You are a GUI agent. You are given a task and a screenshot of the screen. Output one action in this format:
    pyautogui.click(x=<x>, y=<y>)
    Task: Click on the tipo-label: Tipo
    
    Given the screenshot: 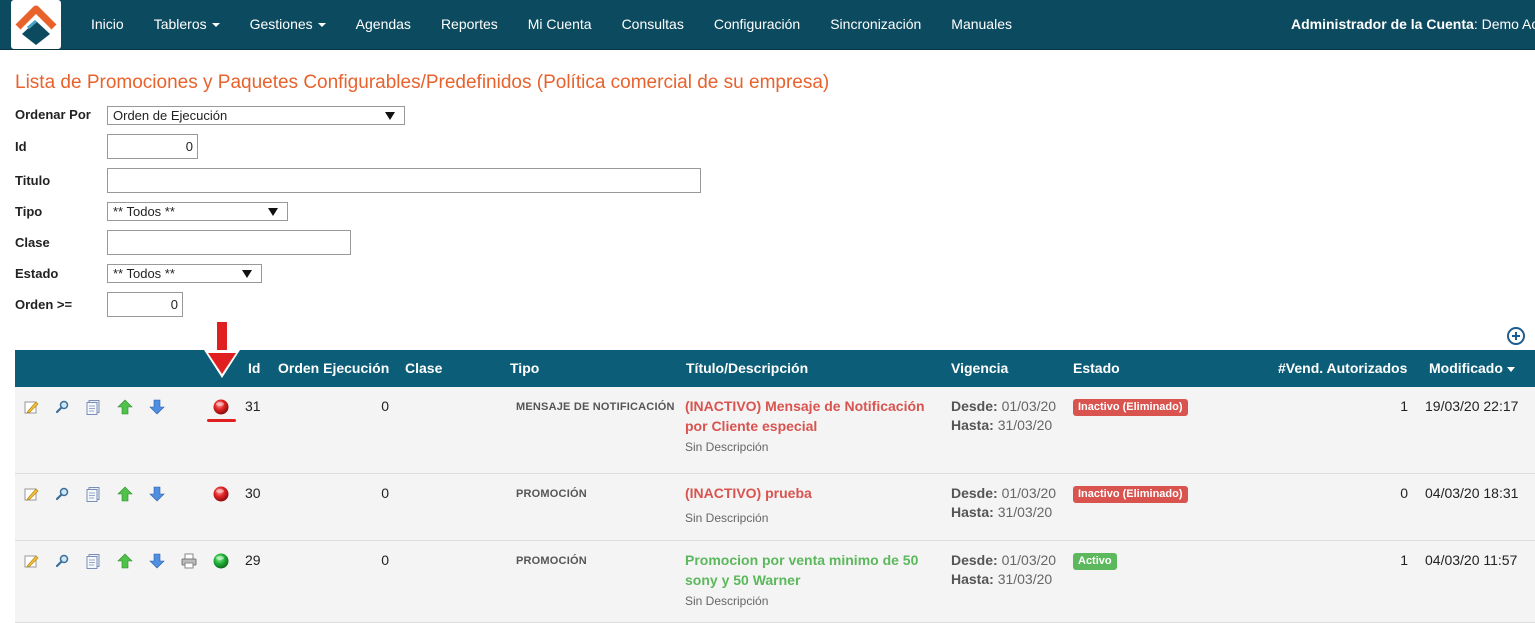 What is the action you would take?
    pyautogui.click(x=29, y=211)
    